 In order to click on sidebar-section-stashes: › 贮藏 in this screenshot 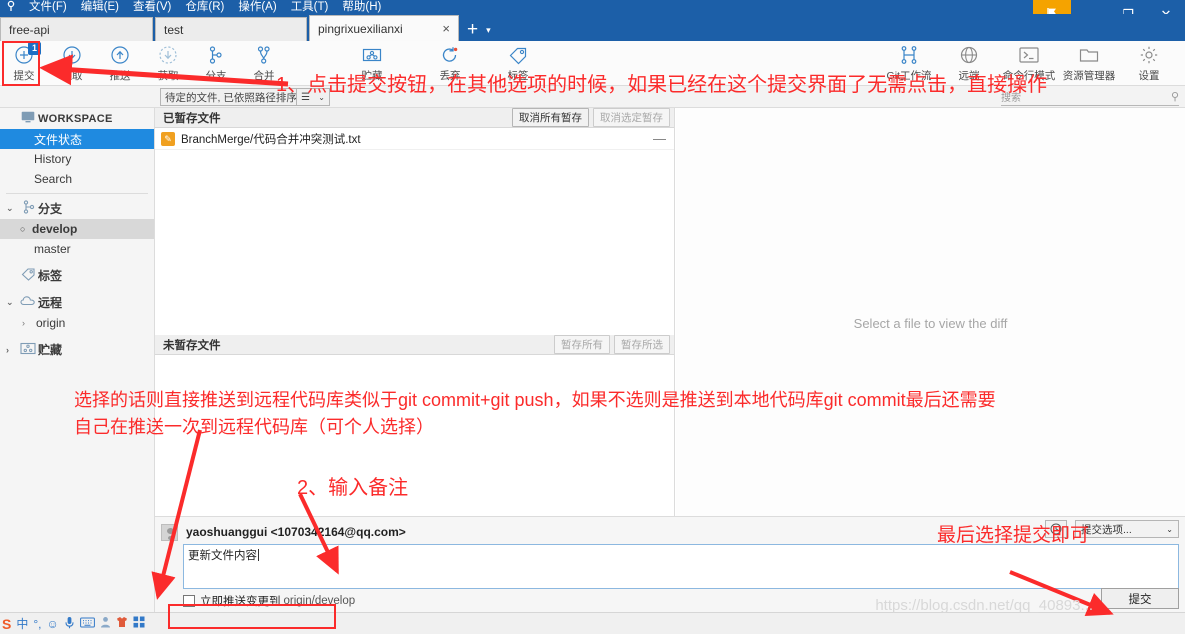, I will do `click(77, 349)`.